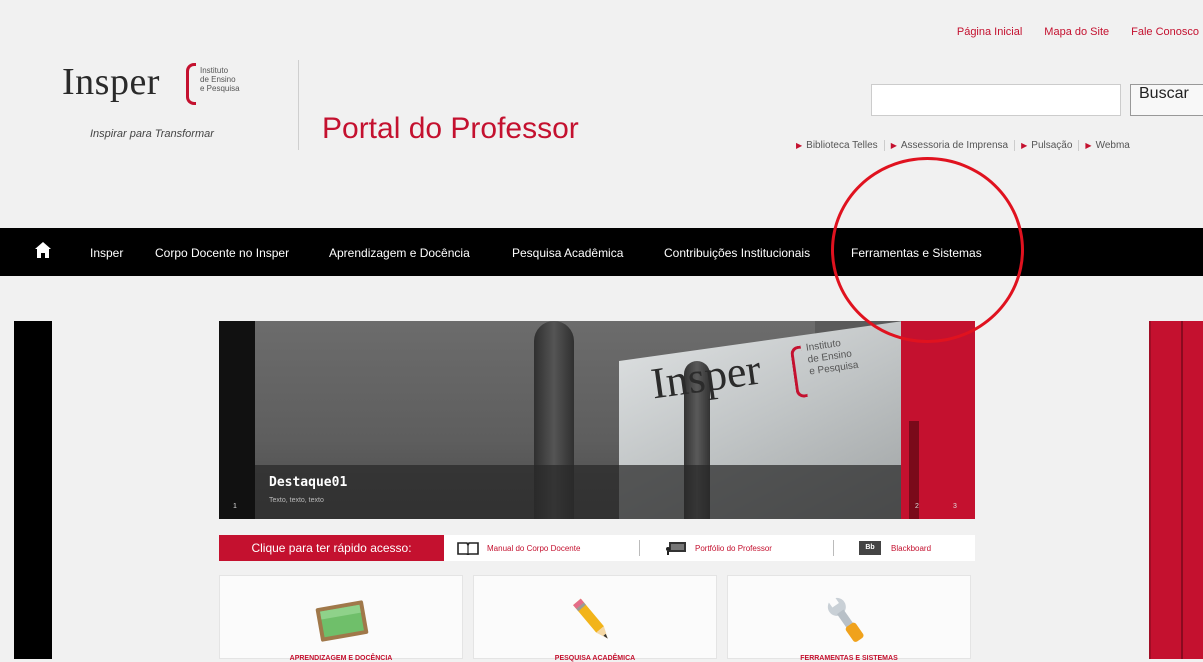 The width and height of the screenshot is (1203, 662). What do you see at coordinates (468, 548) in the screenshot?
I see `book-icon` at bounding box center [468, 548].